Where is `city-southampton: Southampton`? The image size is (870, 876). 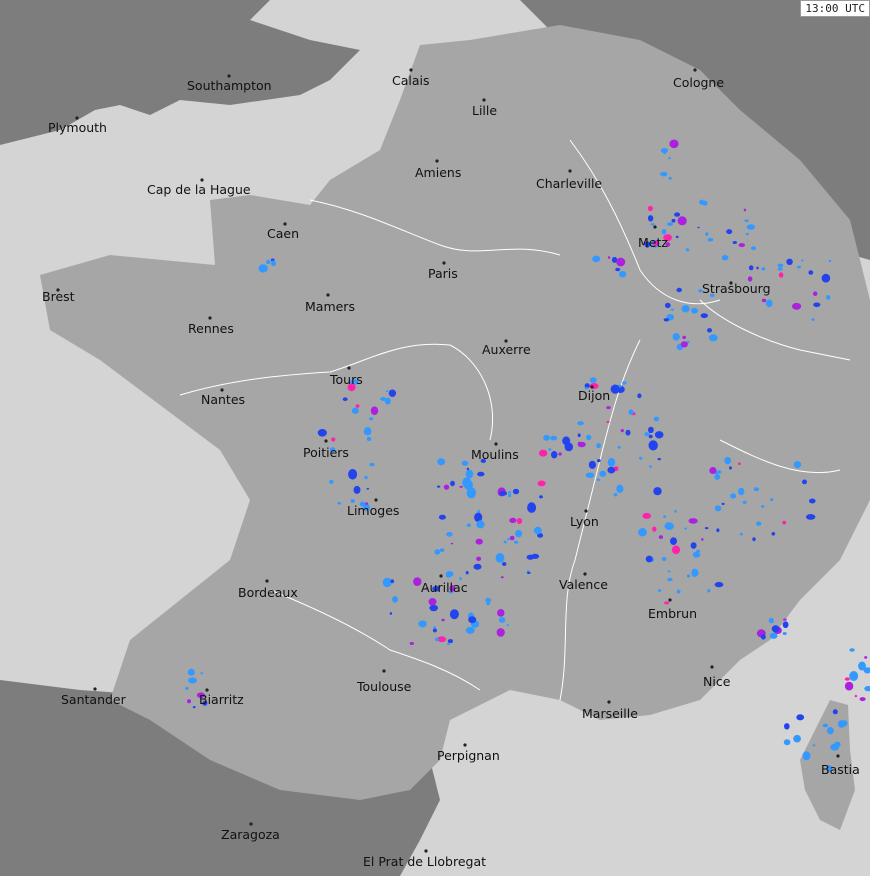 city-southampton: Southampton is located at coordinates (229, 83).